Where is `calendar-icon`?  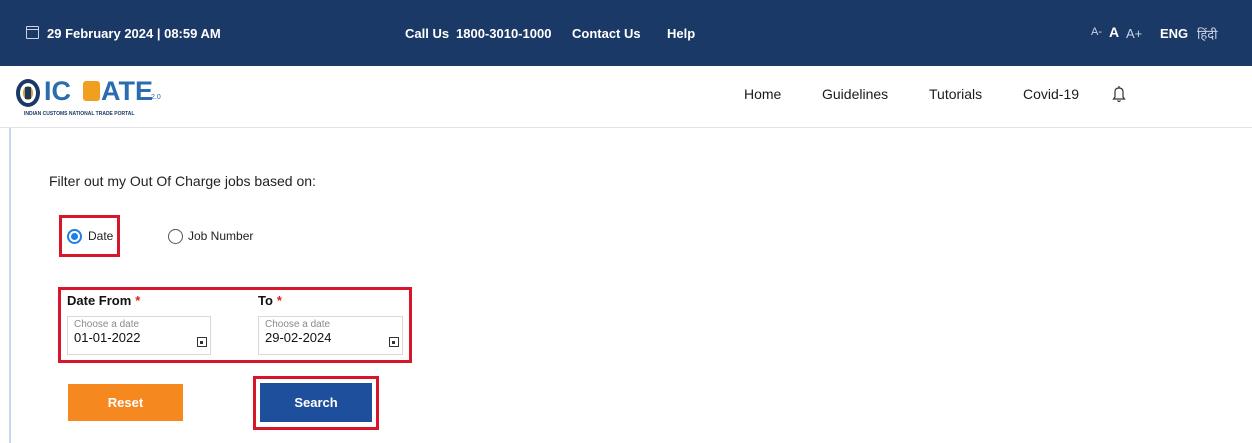
calendar-icon is located at coordinates (32, 32).